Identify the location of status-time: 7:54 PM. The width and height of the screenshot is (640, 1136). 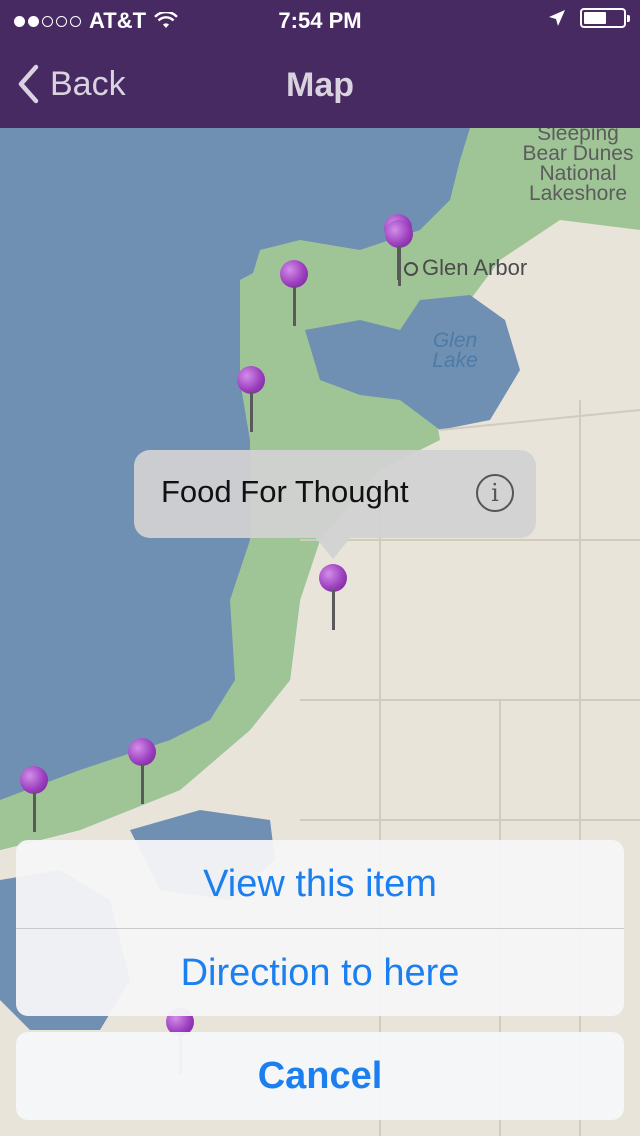
(320, 20).